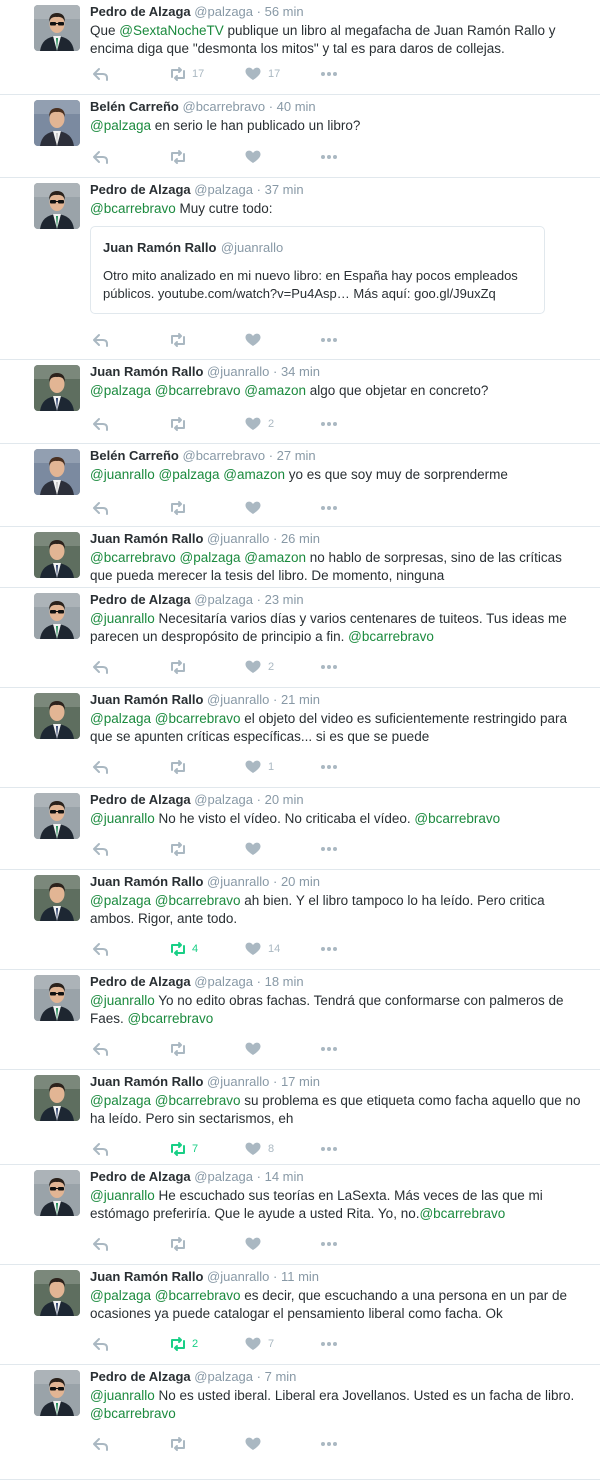  What do you see at coordinates (280, 599) in the screenshot?
I see `timestamp: · 23 min` at bounding box center [280, 599].